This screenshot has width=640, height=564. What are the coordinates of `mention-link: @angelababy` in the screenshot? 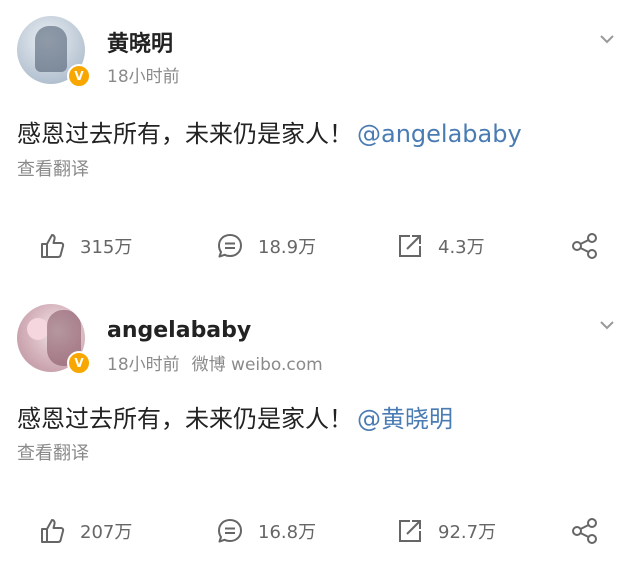 It's located at (439, 134).